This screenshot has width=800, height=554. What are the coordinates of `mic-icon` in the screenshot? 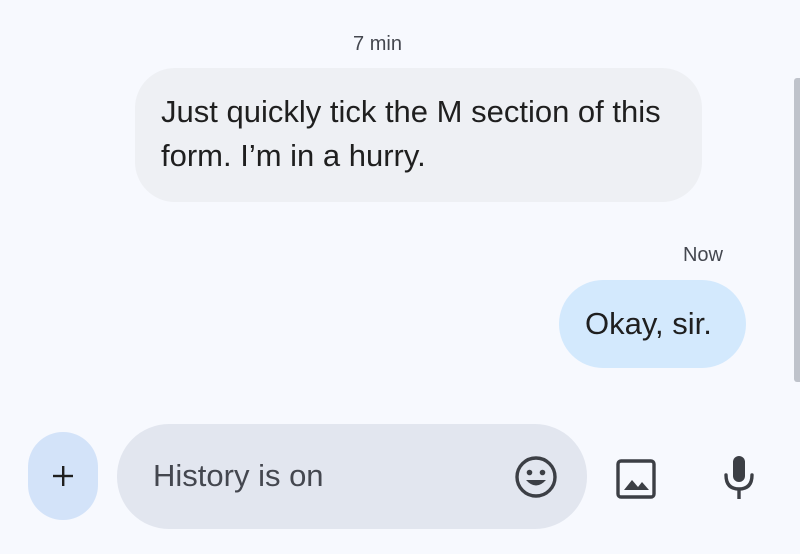 It's located at (739, 477).